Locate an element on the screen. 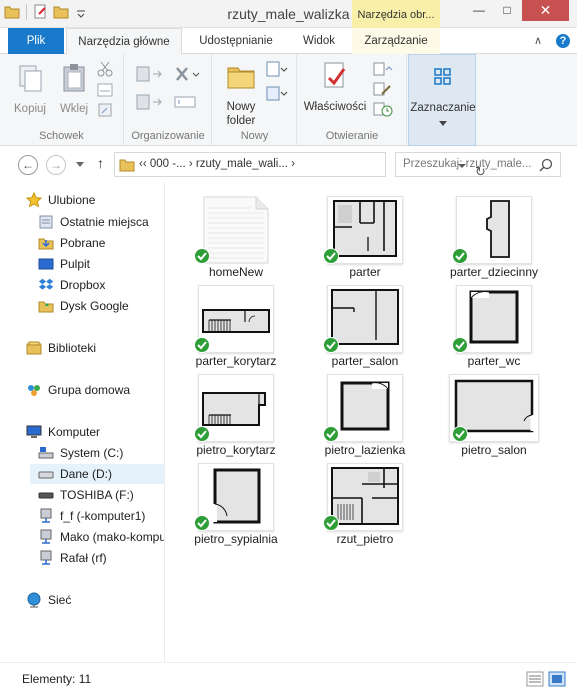 The height and width of the screenshot is (695, 577). folder-icon is located at coordinates (12, 12).